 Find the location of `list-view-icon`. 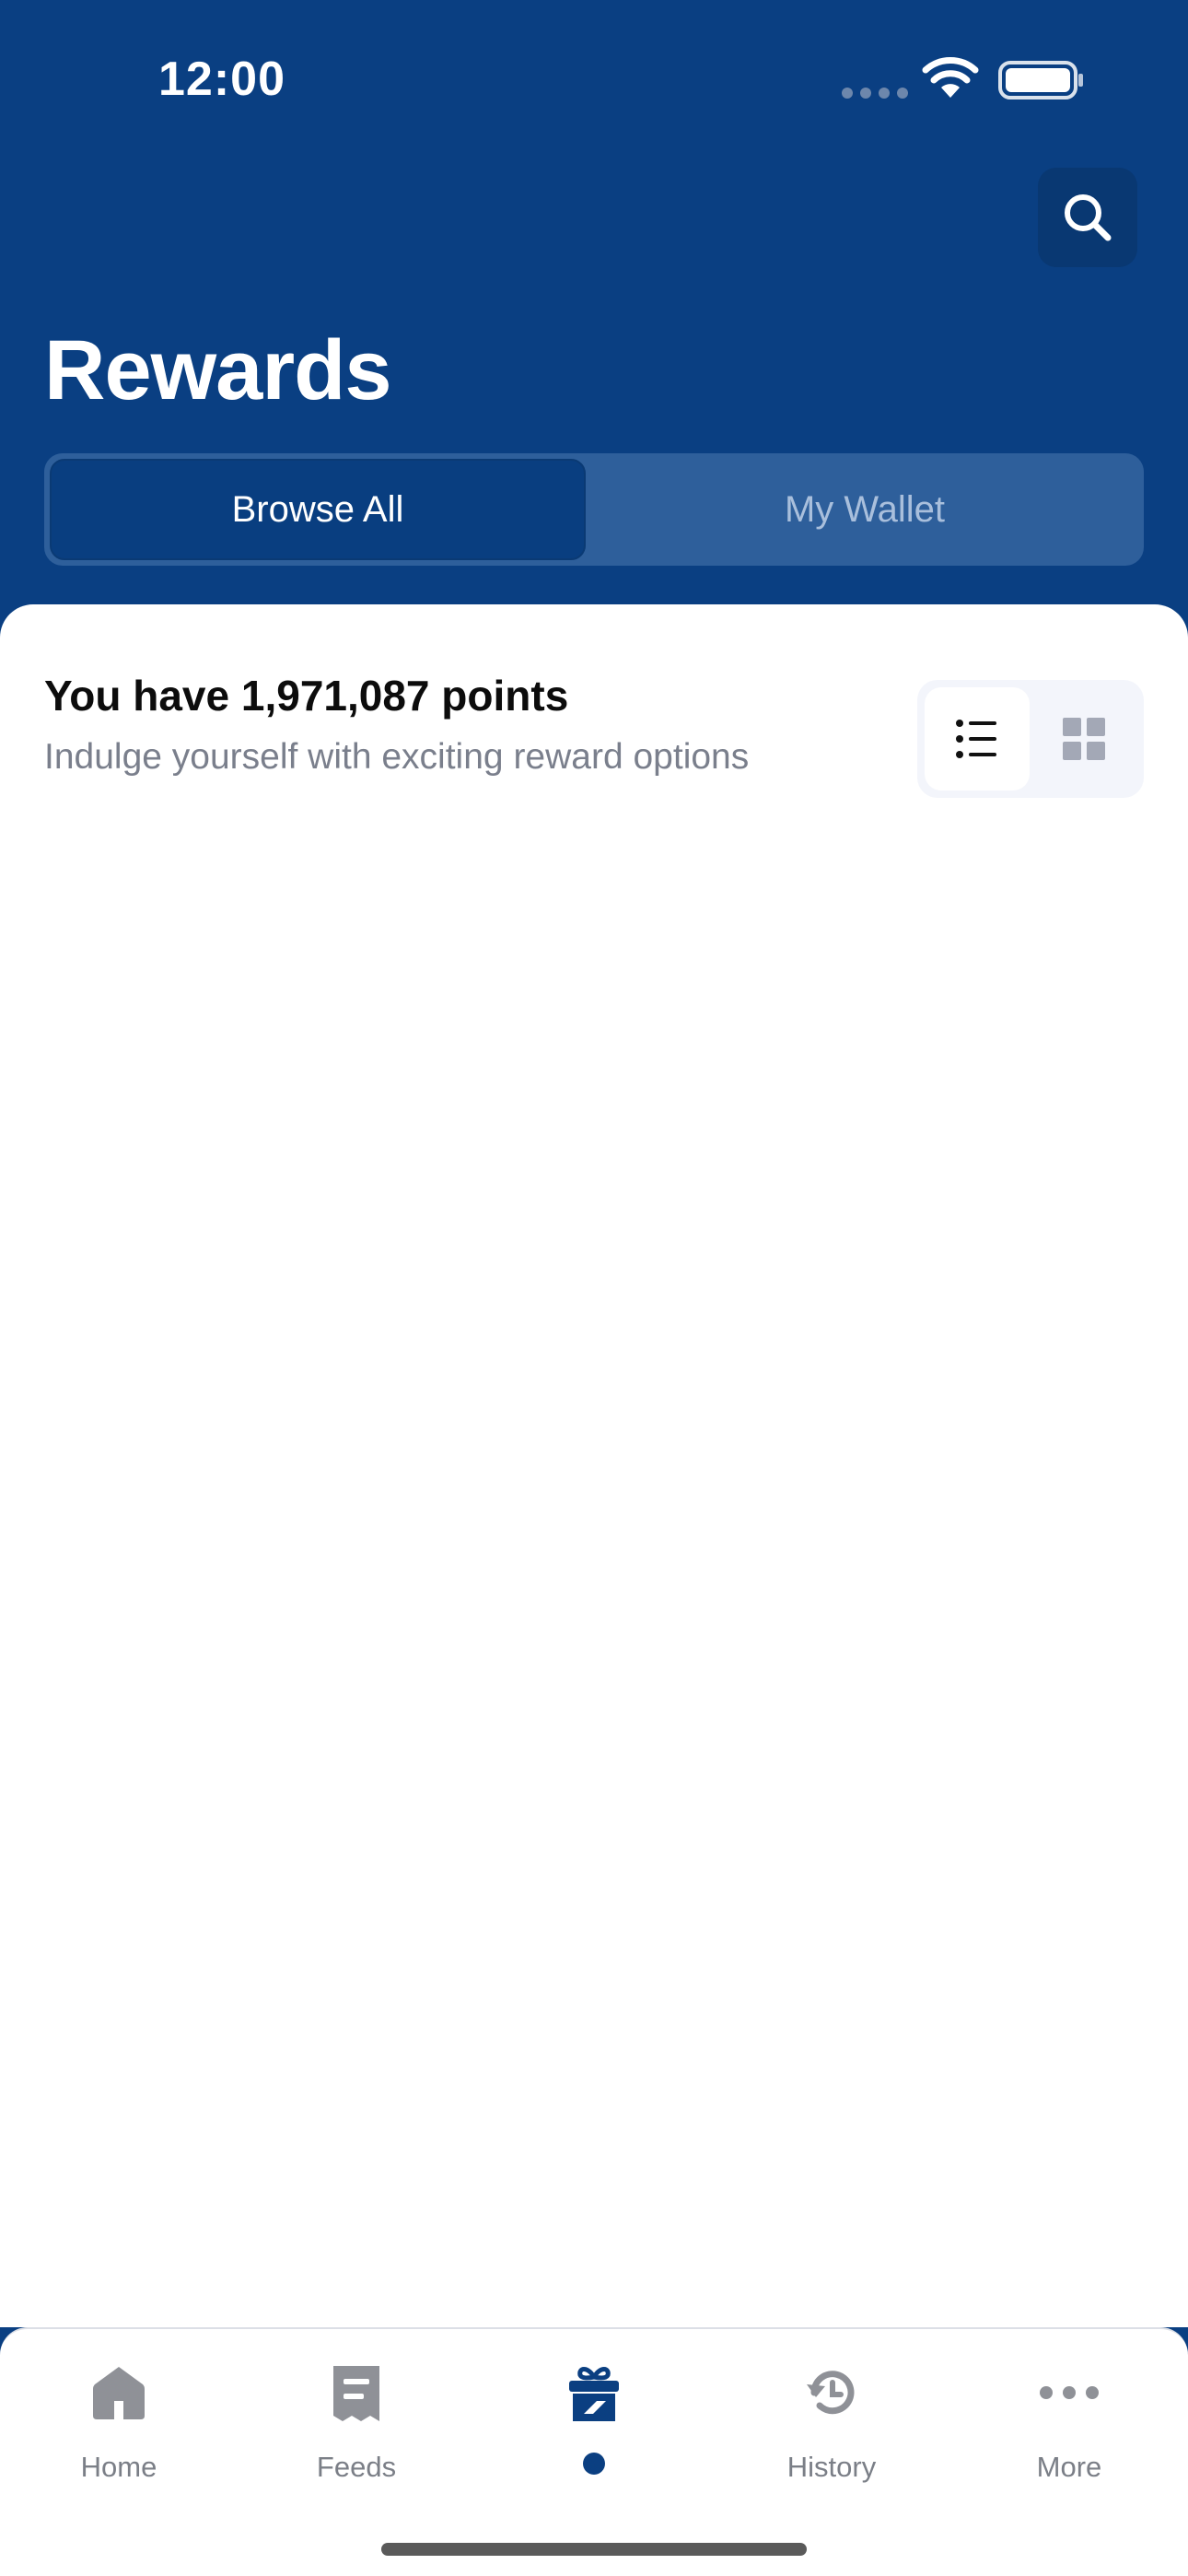

list-view-icon is located at coordinates (976, 739).